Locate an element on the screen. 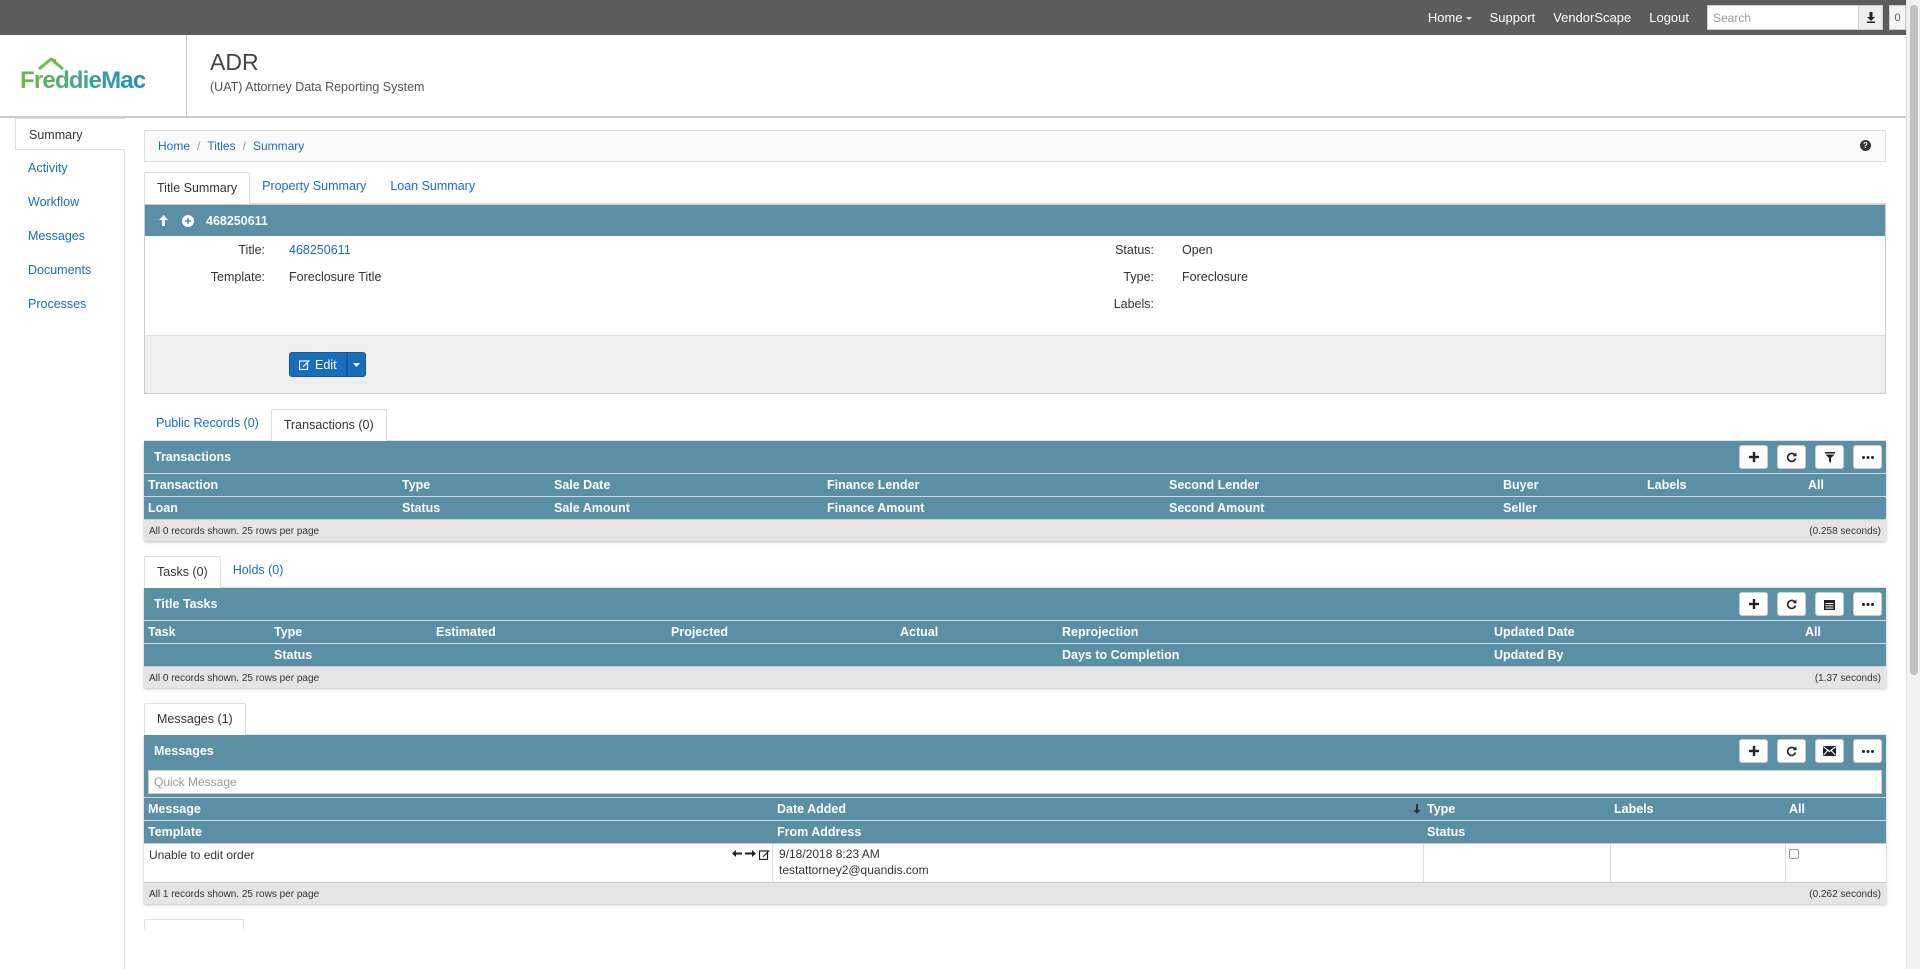 Image resolution: width=1920 pixels, height=969 pixels. next-section-tab is located at coordinates (194, 924).